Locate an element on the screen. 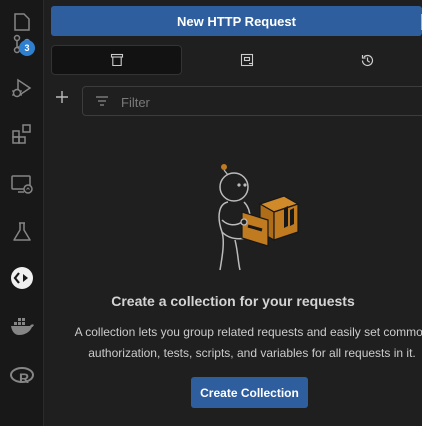  new-http-request-label: New HTTP Request is located at coordinates (236, 21).